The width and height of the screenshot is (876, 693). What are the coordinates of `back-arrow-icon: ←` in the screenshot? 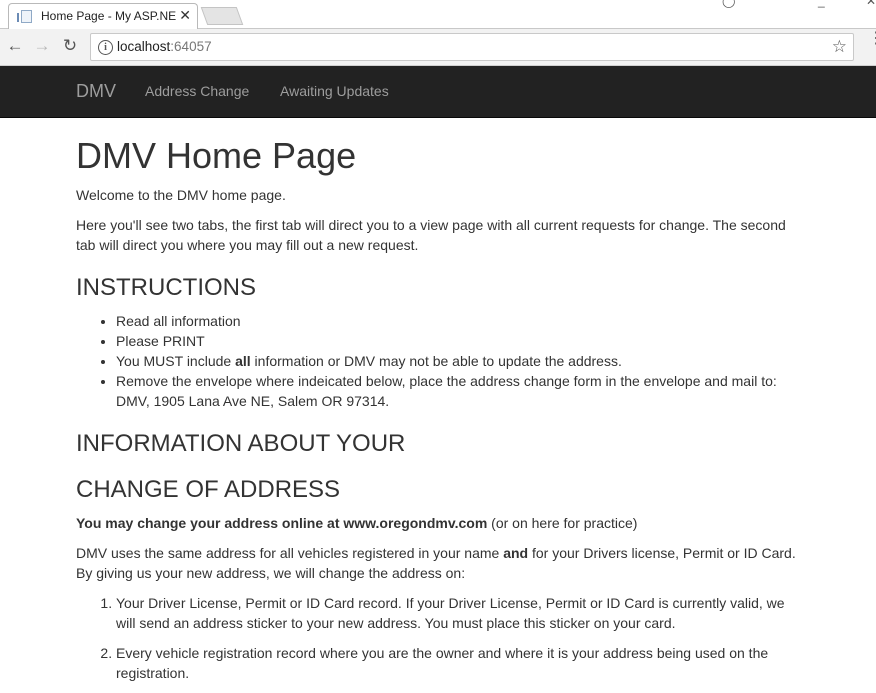 It's located at (15, 46).